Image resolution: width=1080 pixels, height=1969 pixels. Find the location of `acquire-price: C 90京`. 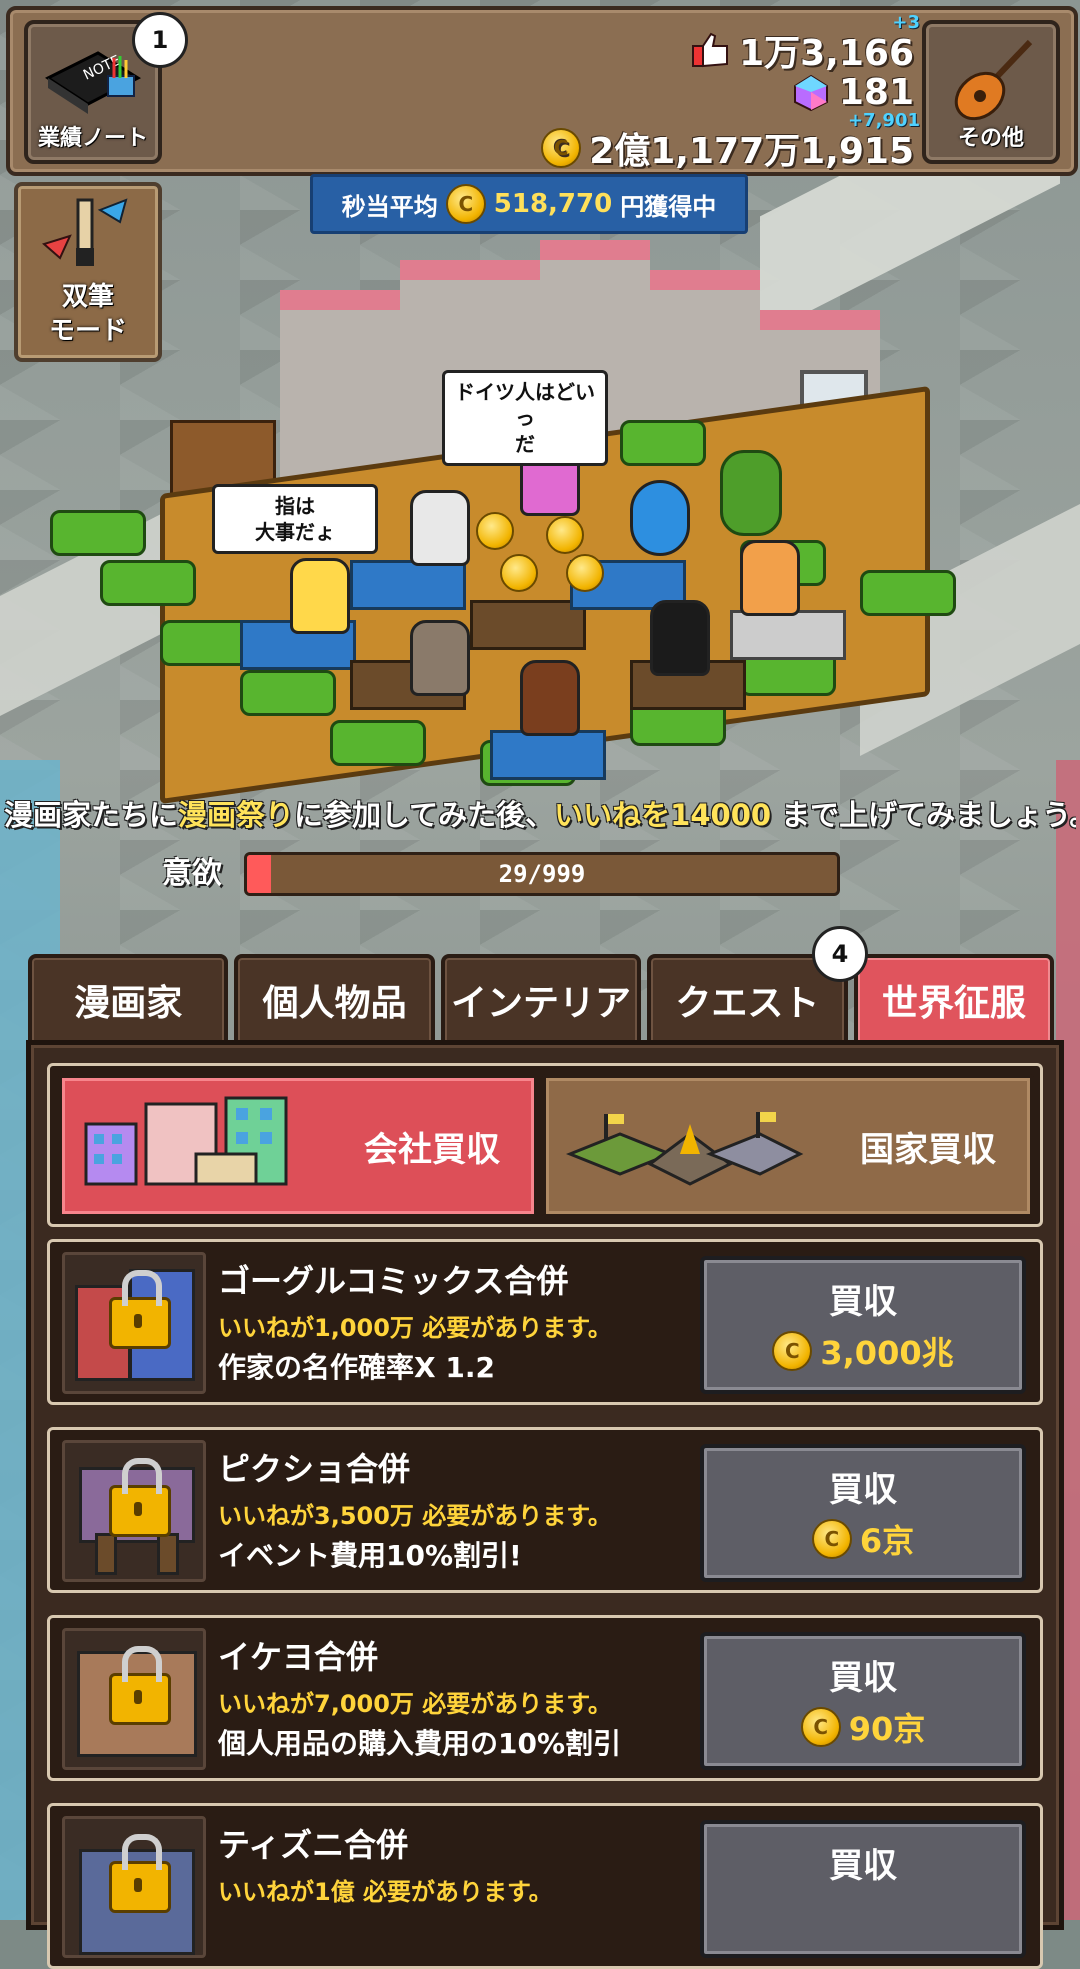

acquire-price: C 90京 is located at coordinates (863, 1727).